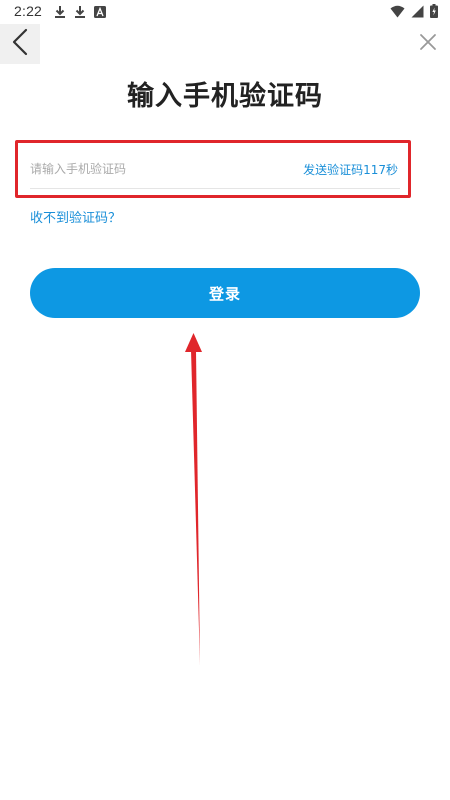 This screenshot has height=800, width=450. I want to click on arrow-shaft, so click(195, 507).